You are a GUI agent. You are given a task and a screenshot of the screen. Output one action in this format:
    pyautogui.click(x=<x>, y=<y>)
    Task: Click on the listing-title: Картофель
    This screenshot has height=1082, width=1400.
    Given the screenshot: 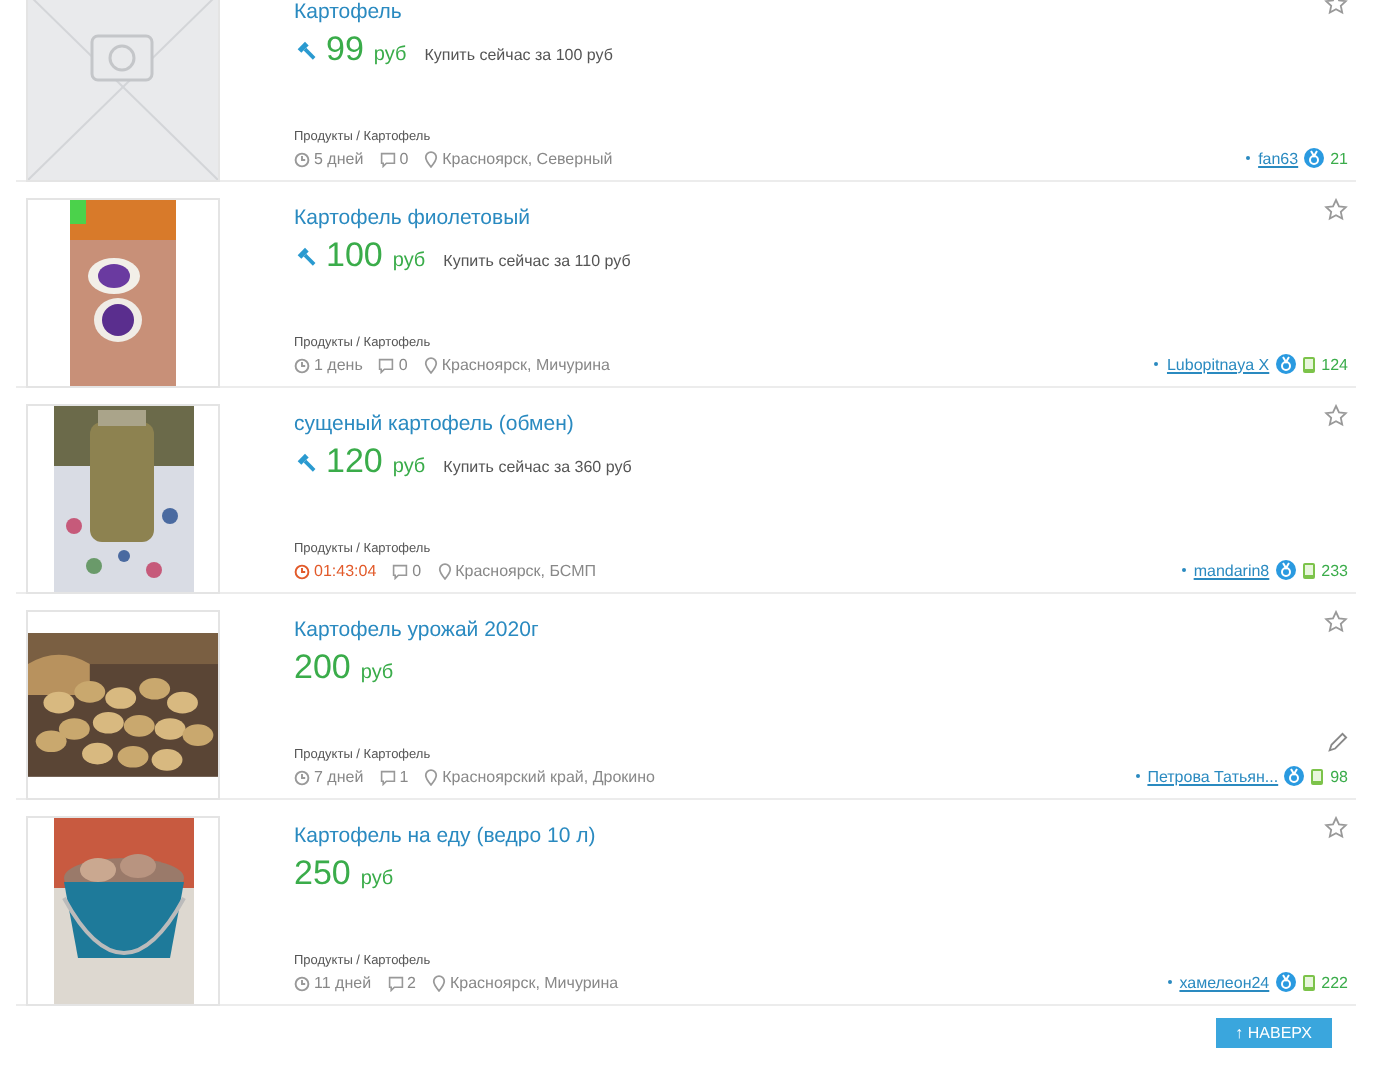 What is the action you would take?
    pyautogui.click(x=348, y=12)
    